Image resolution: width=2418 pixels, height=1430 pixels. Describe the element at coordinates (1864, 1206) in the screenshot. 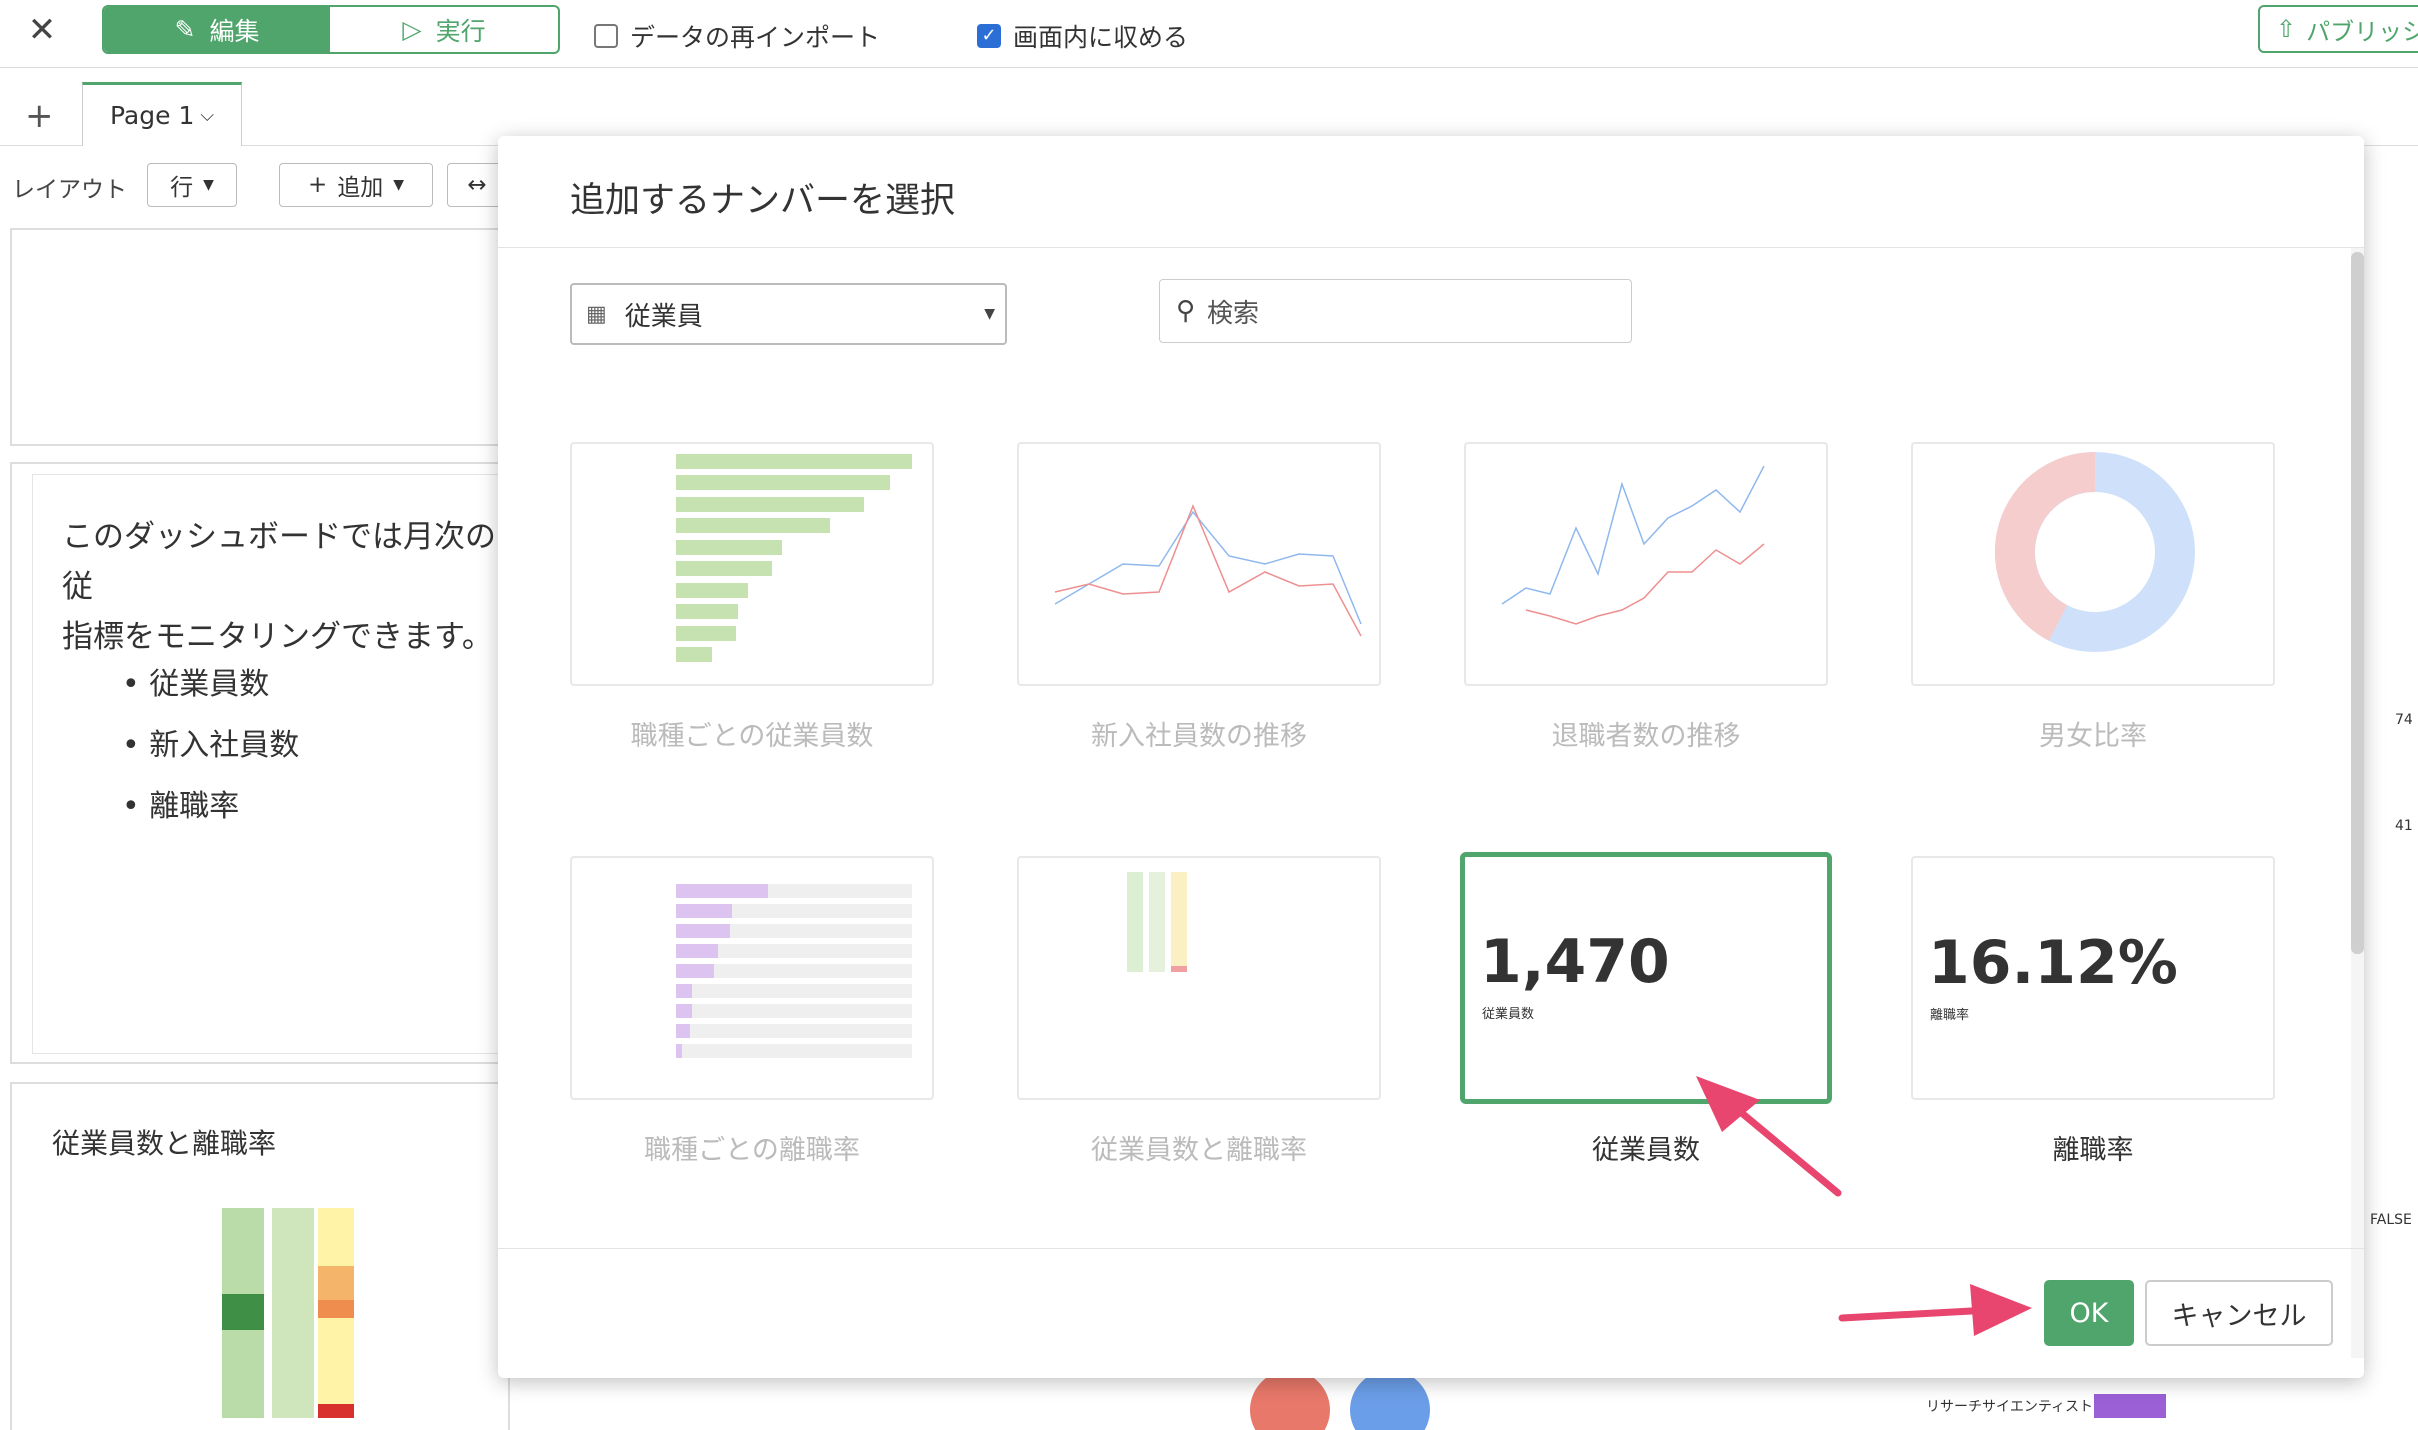

I see `annotation-arrows` at that location.